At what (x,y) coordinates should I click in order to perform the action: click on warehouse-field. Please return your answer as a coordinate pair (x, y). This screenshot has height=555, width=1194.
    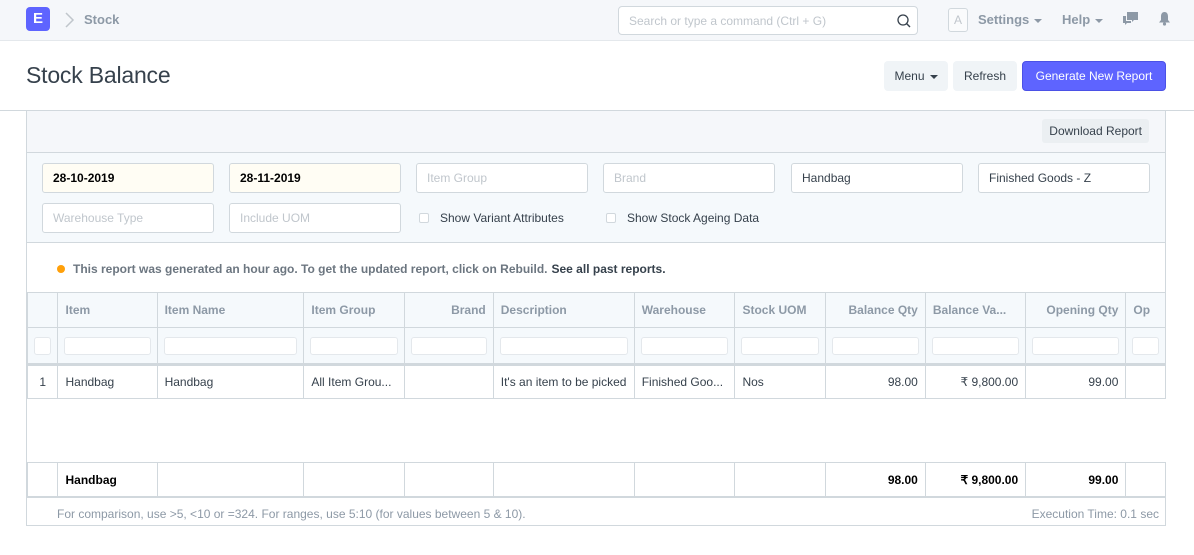
    Looking at the image, I should click on (1064, 178).